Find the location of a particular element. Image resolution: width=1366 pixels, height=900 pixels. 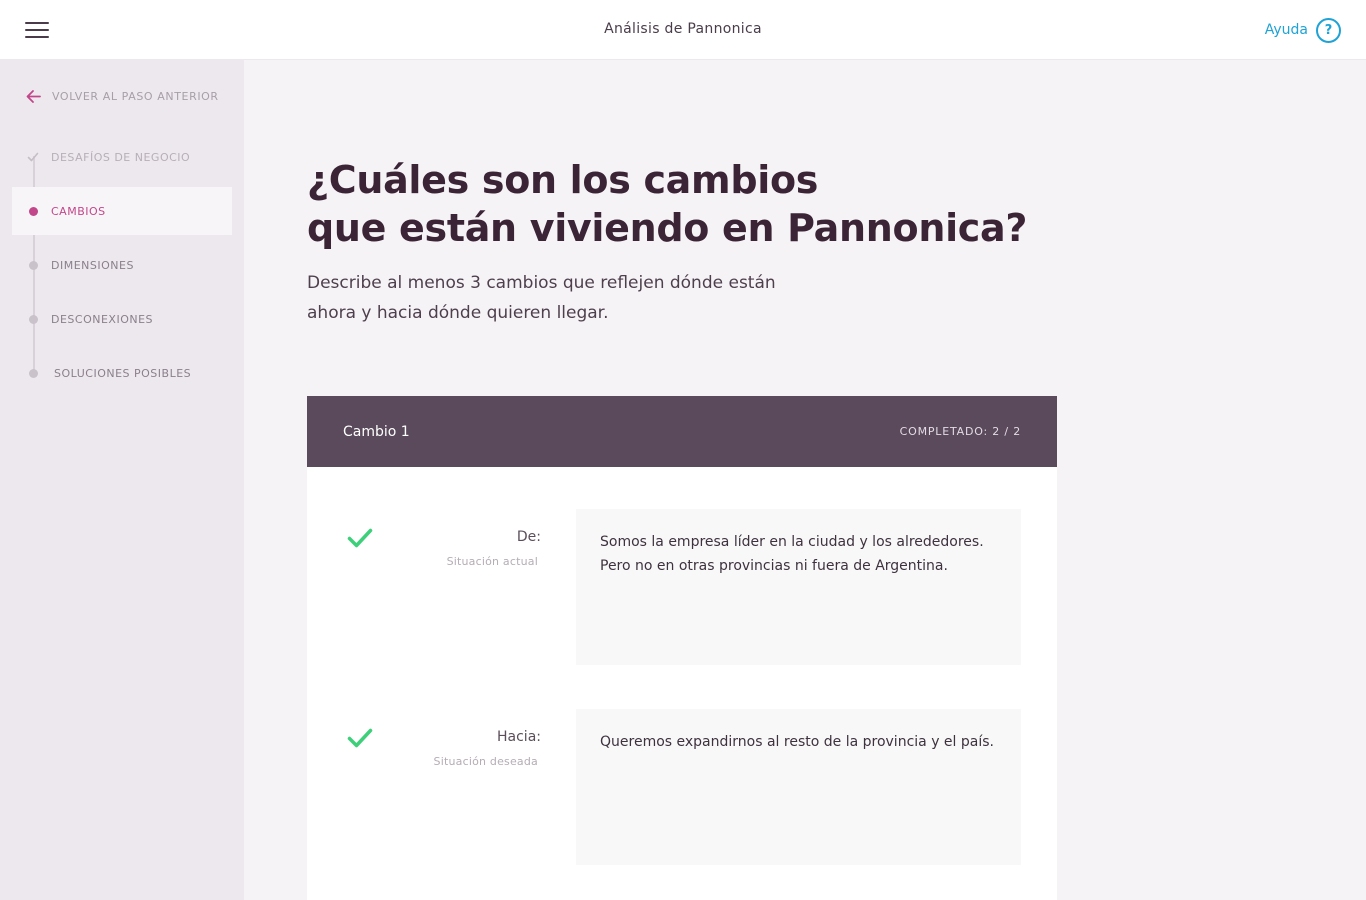

step-soluciones-posibles: SOLUCIONES POSIBLES is located at coordinates (122, 373).